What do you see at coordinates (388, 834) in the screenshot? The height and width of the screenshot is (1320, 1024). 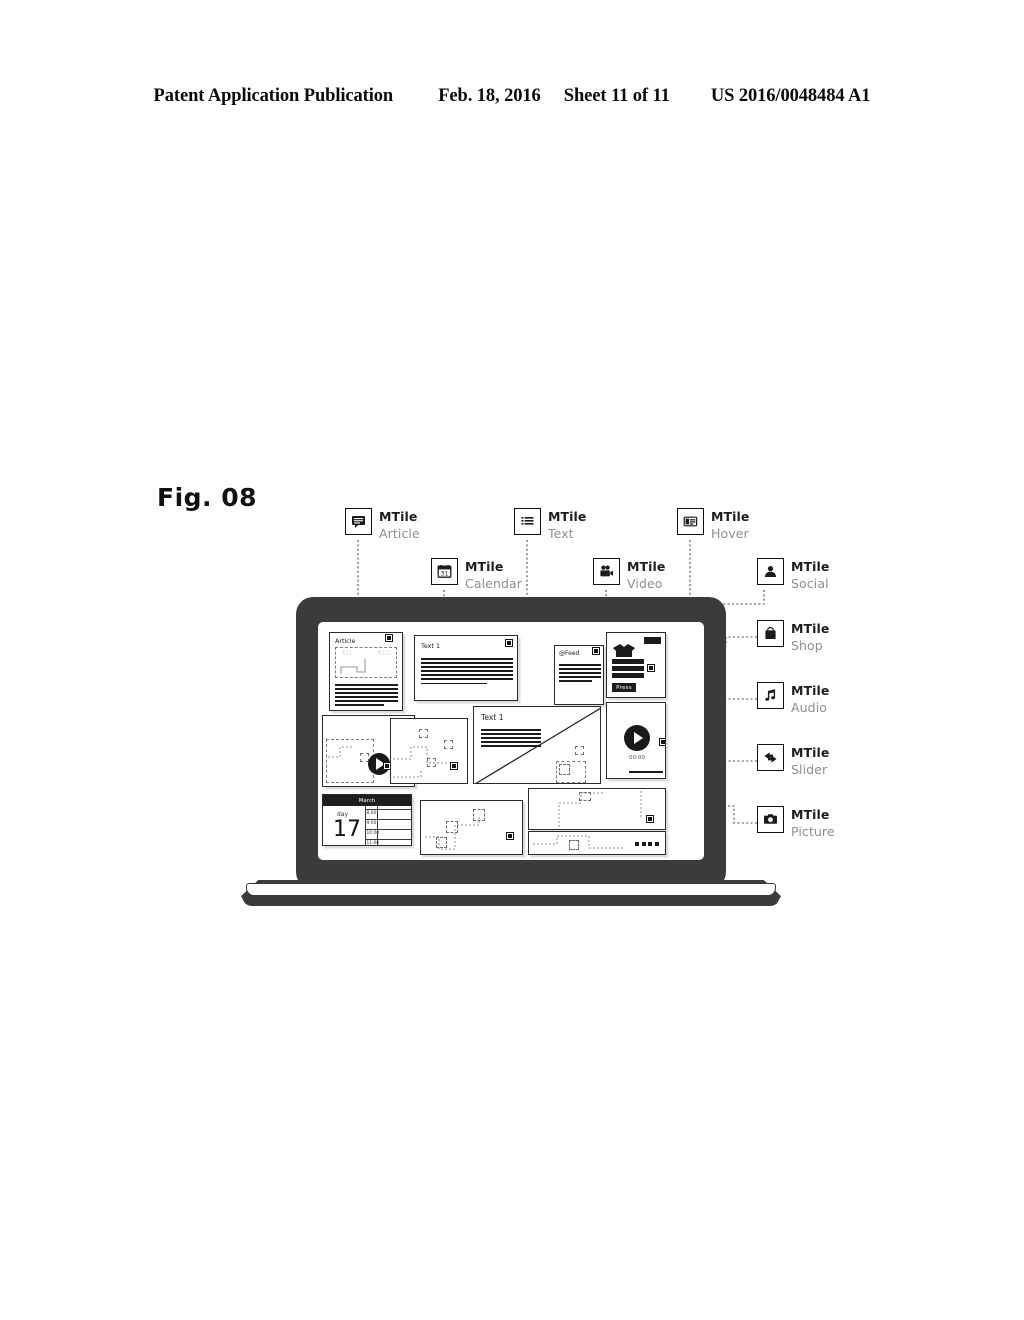 I see `tile-calendar-slot-2: 10:00` at bounding box center [388, 834].